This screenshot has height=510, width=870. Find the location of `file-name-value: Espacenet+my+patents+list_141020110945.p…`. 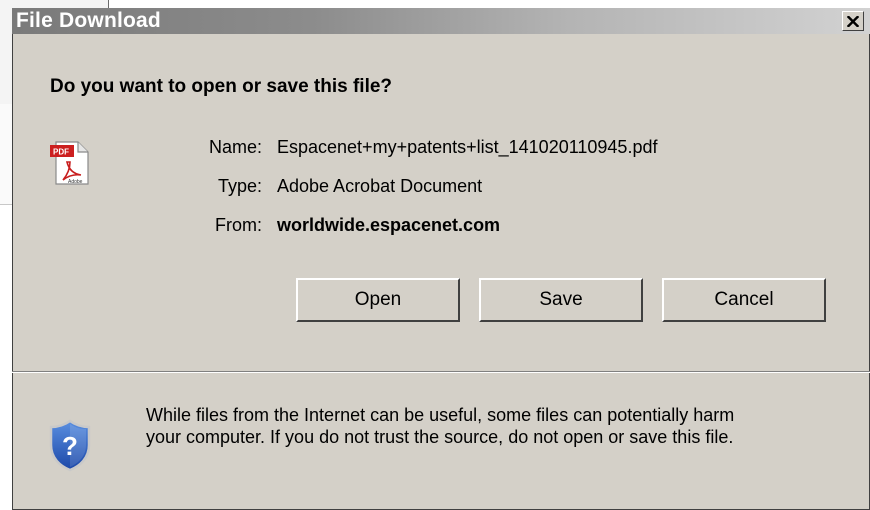

file-name-value: Espacenet+my+patents+list_141020110945.p… is located at coordinates (467, 147).